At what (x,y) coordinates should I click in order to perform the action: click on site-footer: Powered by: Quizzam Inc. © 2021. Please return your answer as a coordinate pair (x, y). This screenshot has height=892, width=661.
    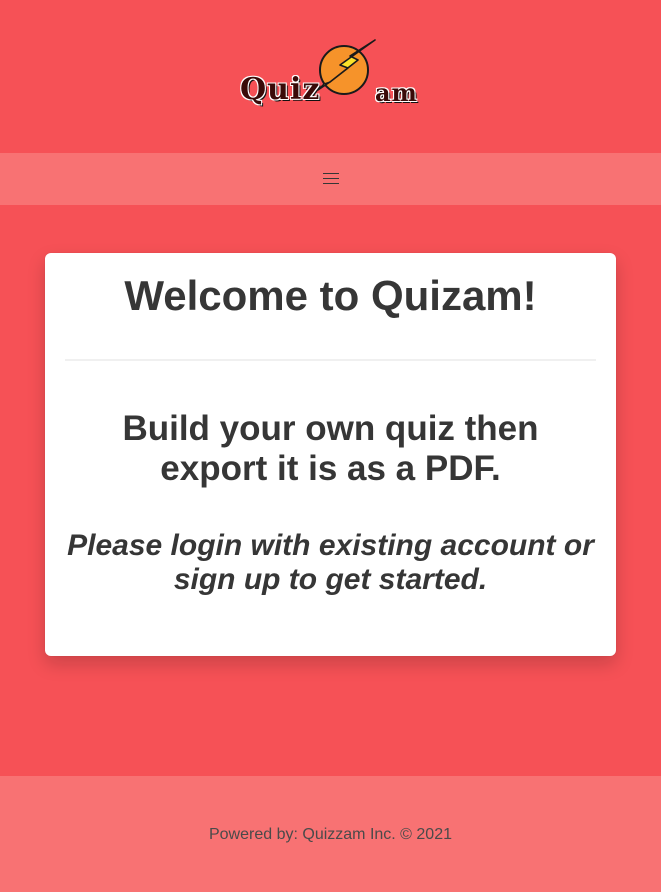
    Looking at the image, I should click on (330, 834).